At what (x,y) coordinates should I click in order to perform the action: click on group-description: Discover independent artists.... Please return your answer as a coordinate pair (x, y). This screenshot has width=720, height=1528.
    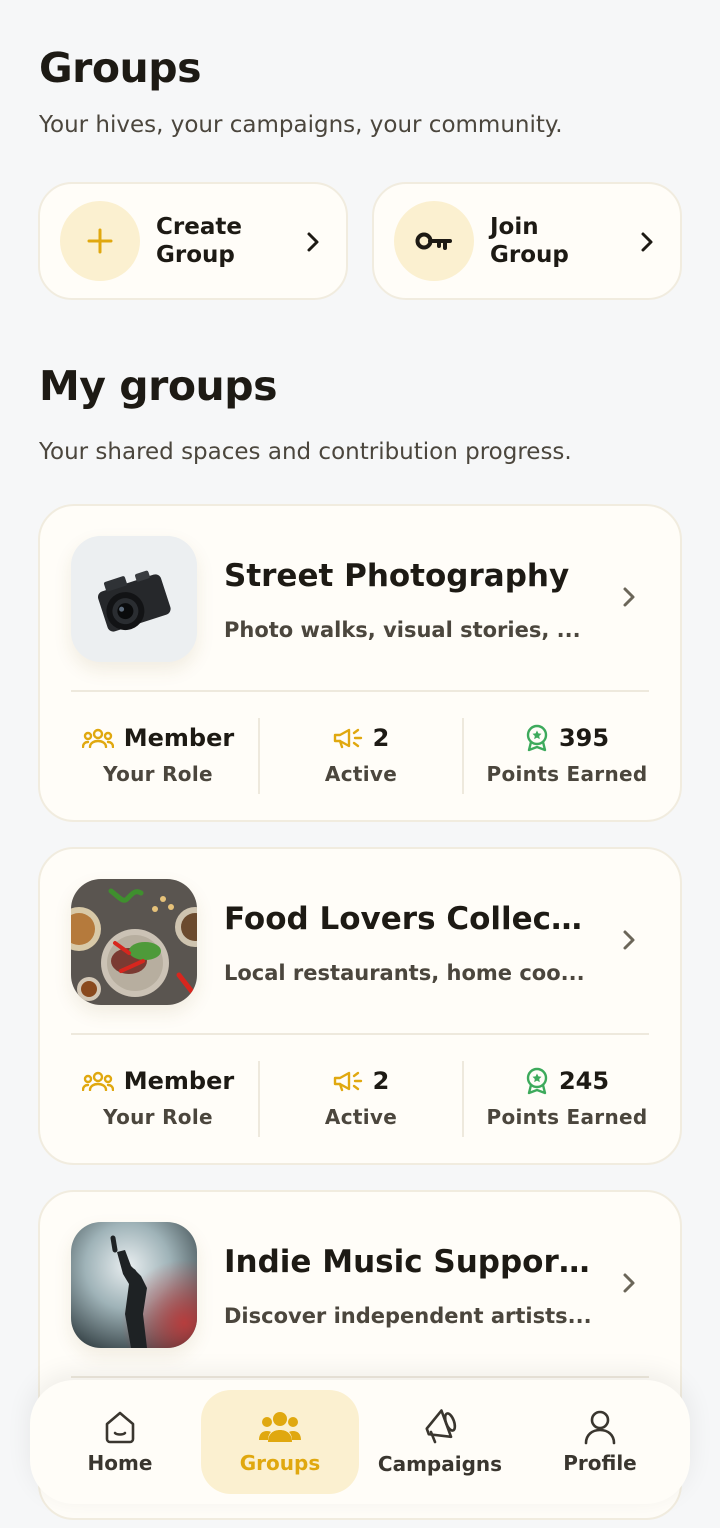
    Looking at the image, I should click on (408, 1316).